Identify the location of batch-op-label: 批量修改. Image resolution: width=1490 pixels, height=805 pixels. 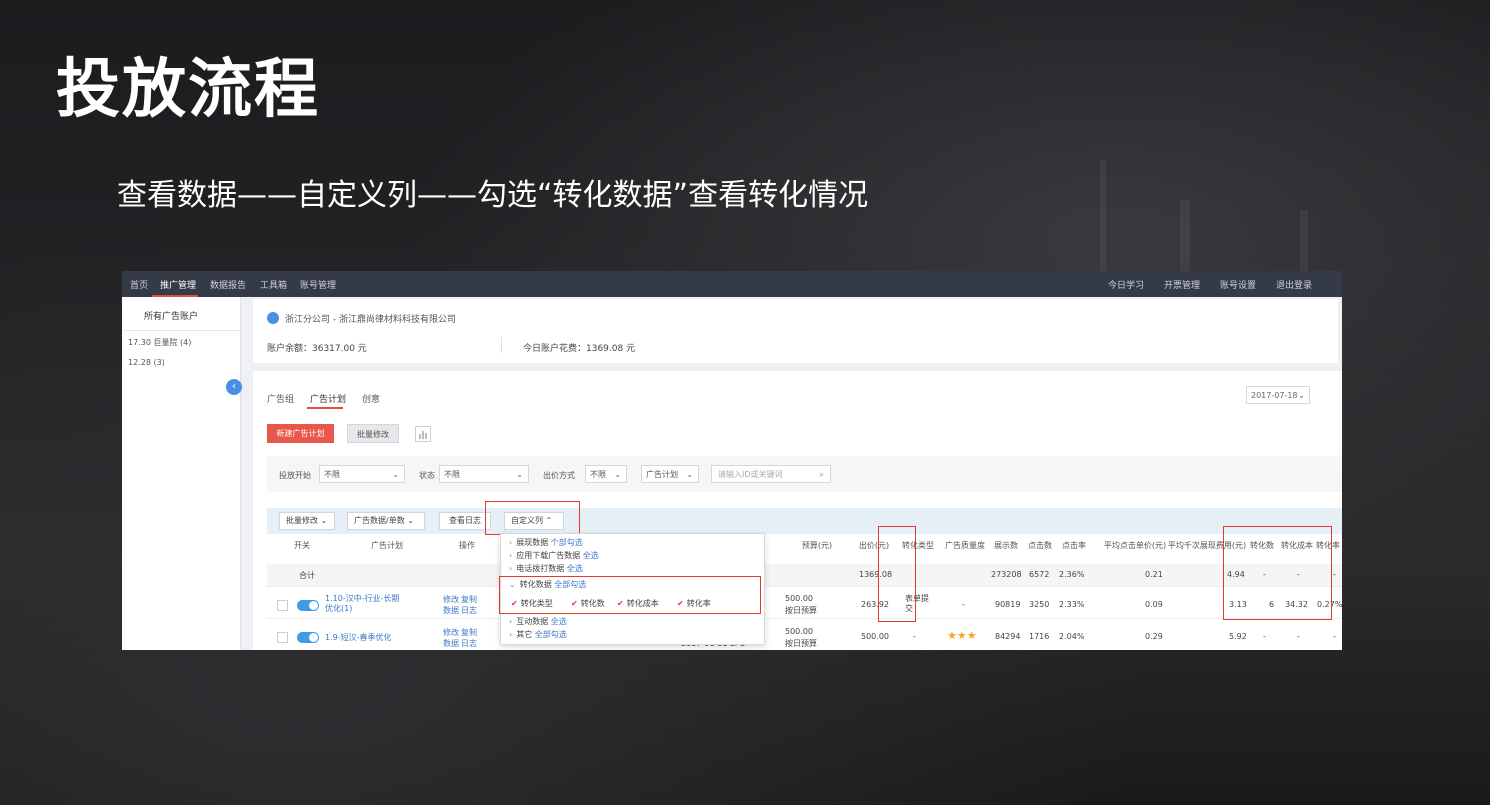
(302, 520).